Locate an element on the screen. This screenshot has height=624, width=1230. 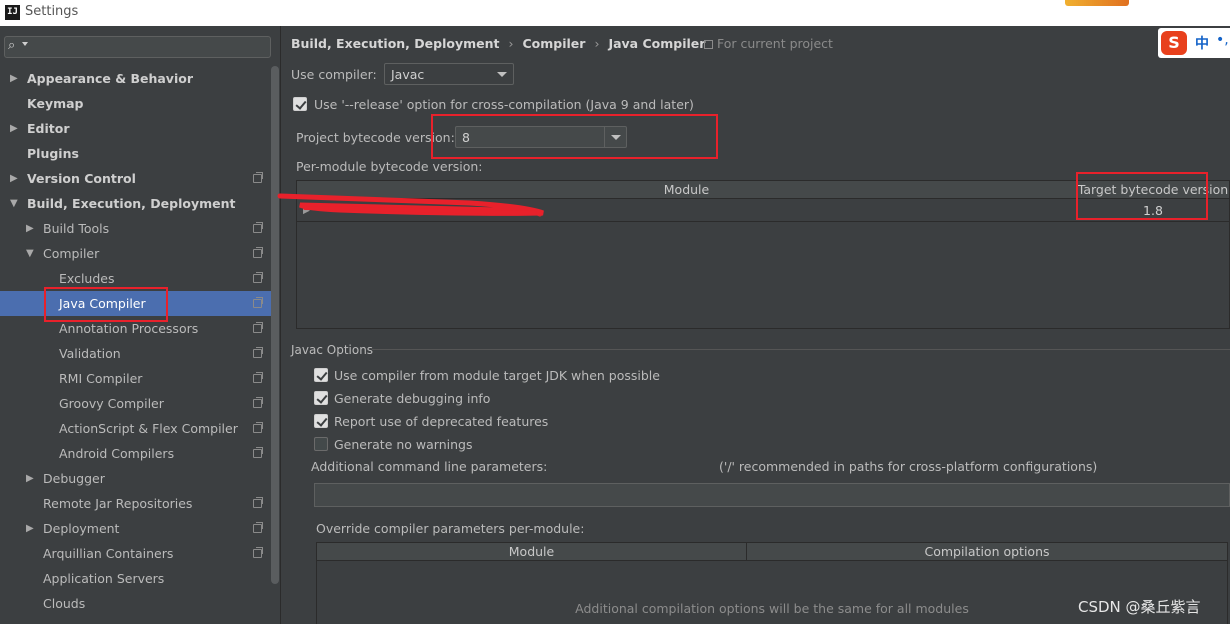
annotation-box-target-bytecode is located at coordinates (1142, 196).